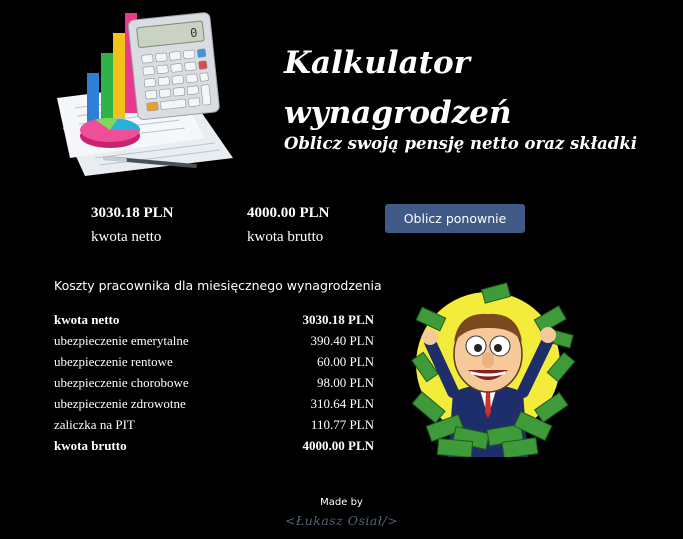  I want to click on made-by-label: Made by, so click(341, 502).